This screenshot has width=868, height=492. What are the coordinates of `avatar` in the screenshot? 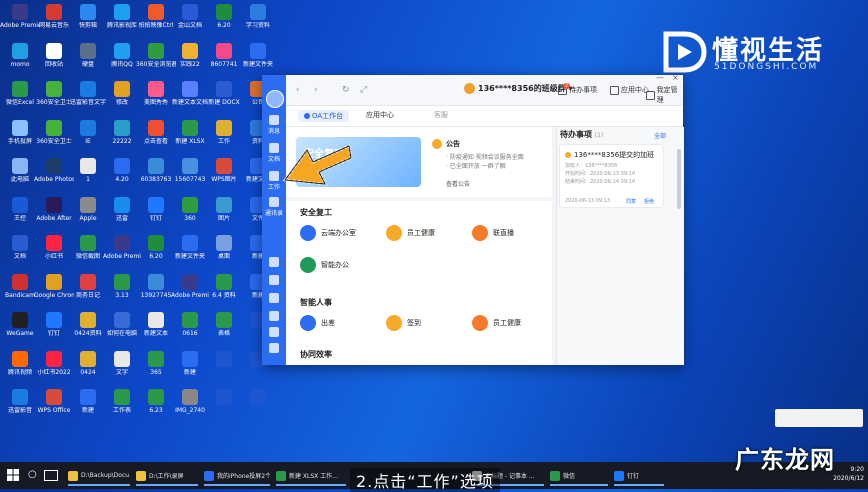 It's located at (275, 99).